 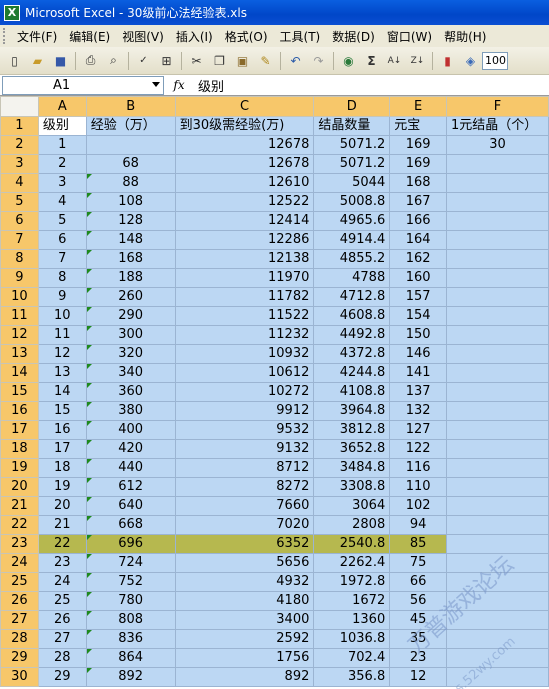 What do you see at coordinates (62, 354) in the screenshot?
I see `cell-level: 12` at bounding box center [62, 354].